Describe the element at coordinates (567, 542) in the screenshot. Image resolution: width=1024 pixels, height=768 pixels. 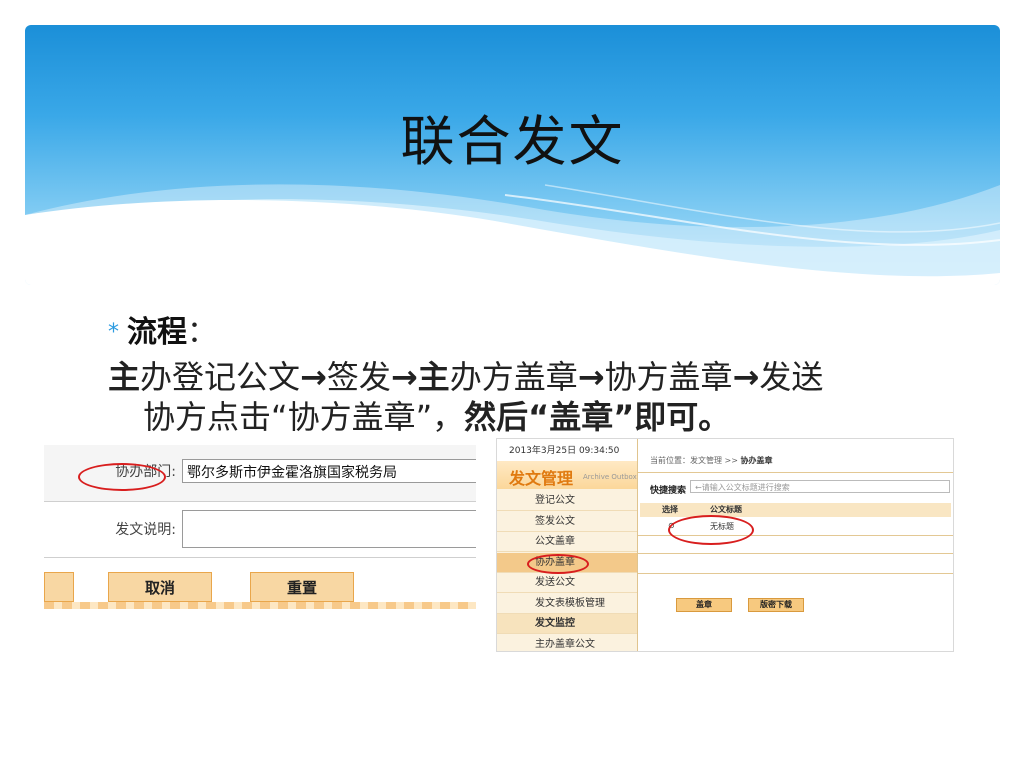
I see `sidebar-menu-item: 公文盖章` at that location.